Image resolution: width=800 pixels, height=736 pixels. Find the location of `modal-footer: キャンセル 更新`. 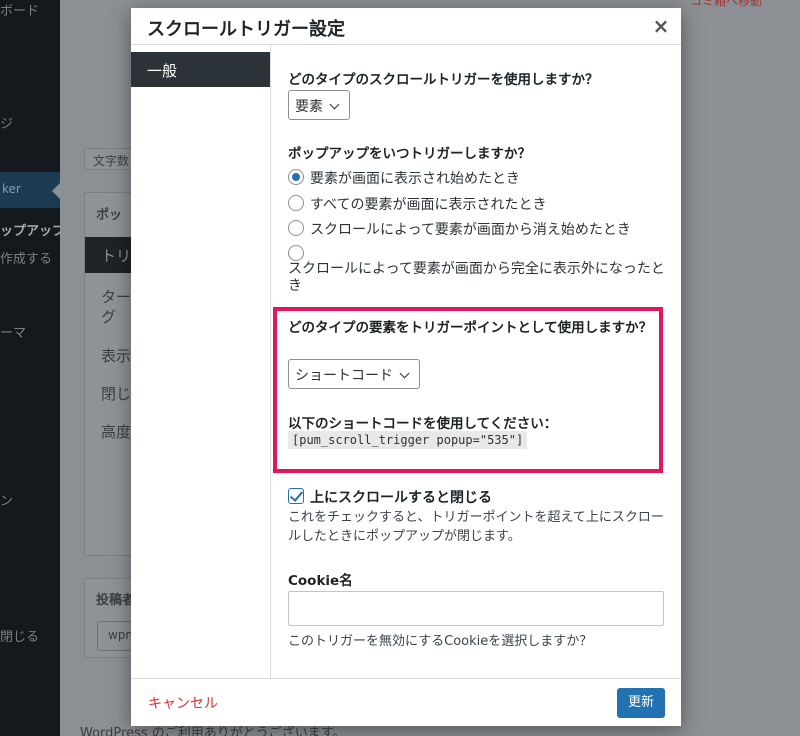

modal-footer: キャンセル 更新 is located at coordinates (406, 702).